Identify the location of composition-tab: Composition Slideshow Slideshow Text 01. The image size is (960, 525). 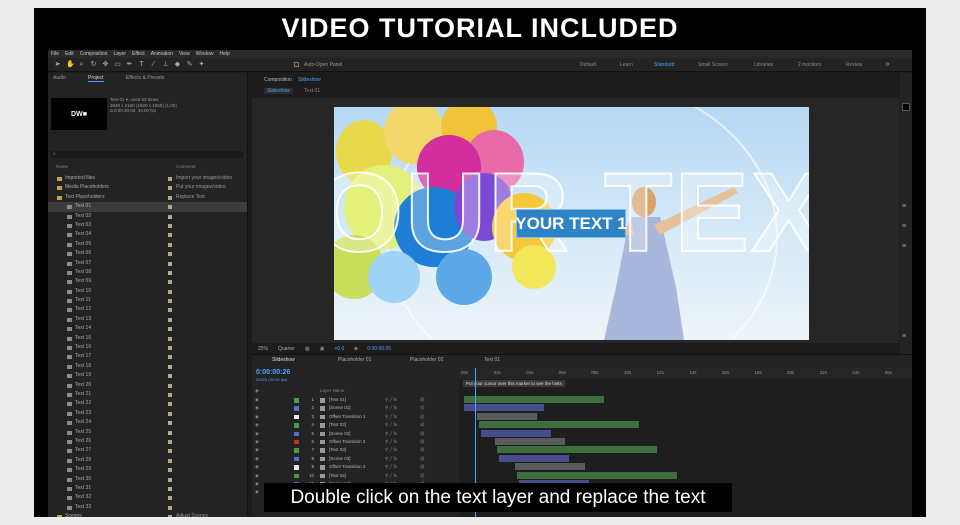
(575, 85).